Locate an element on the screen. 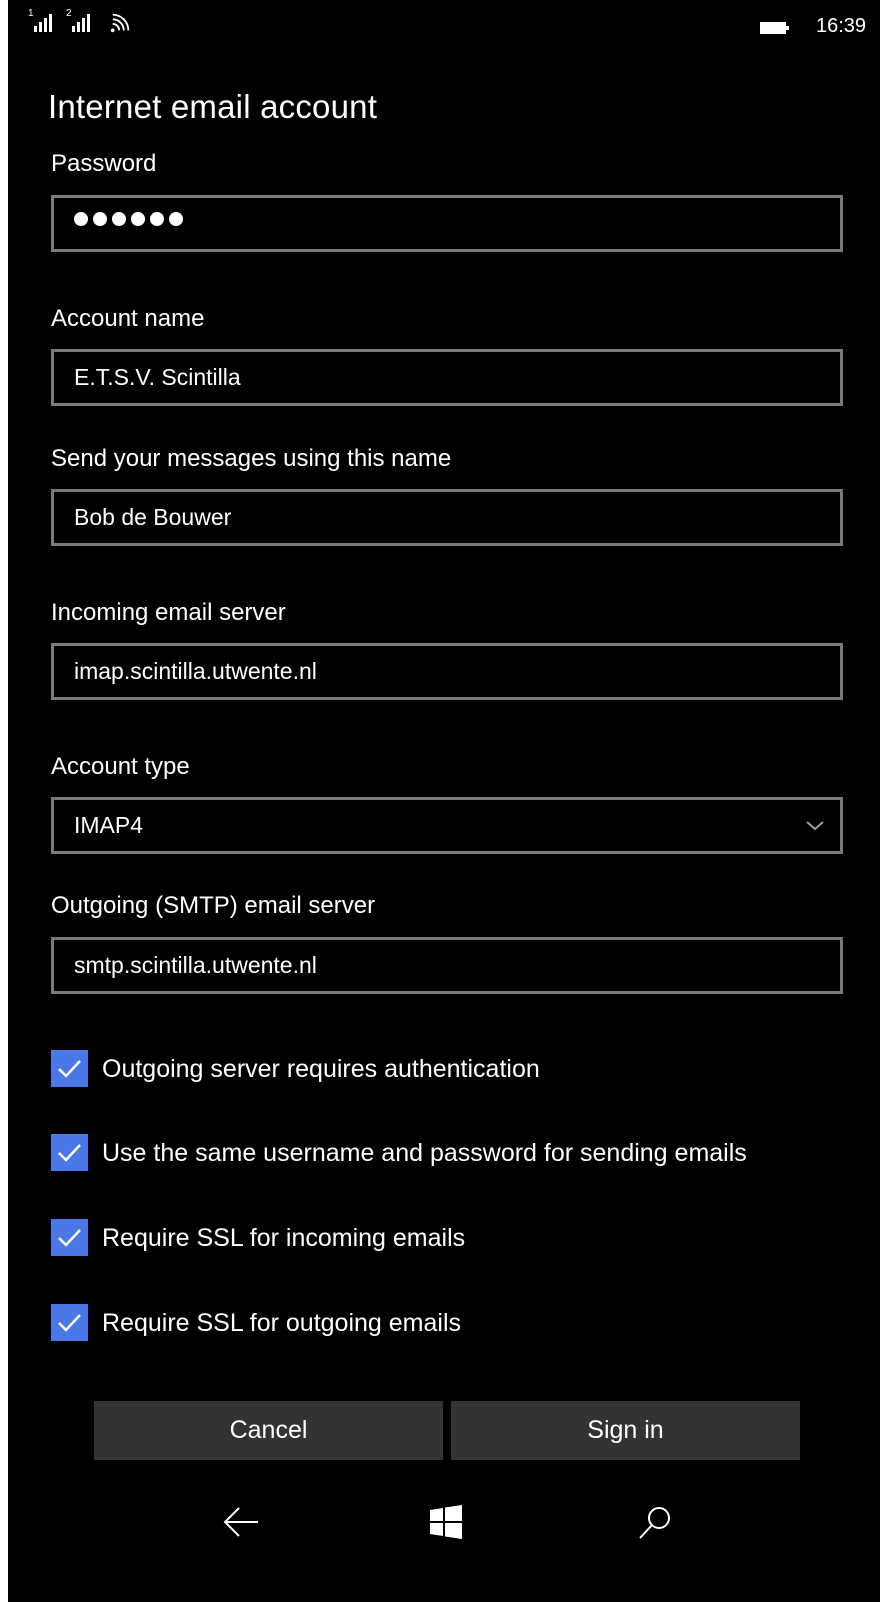 Image resolution: width=895 pixels, height=1602 pixels. account-name-value: E.T.S.V. Scintilla is located at coordinates (157, 377).